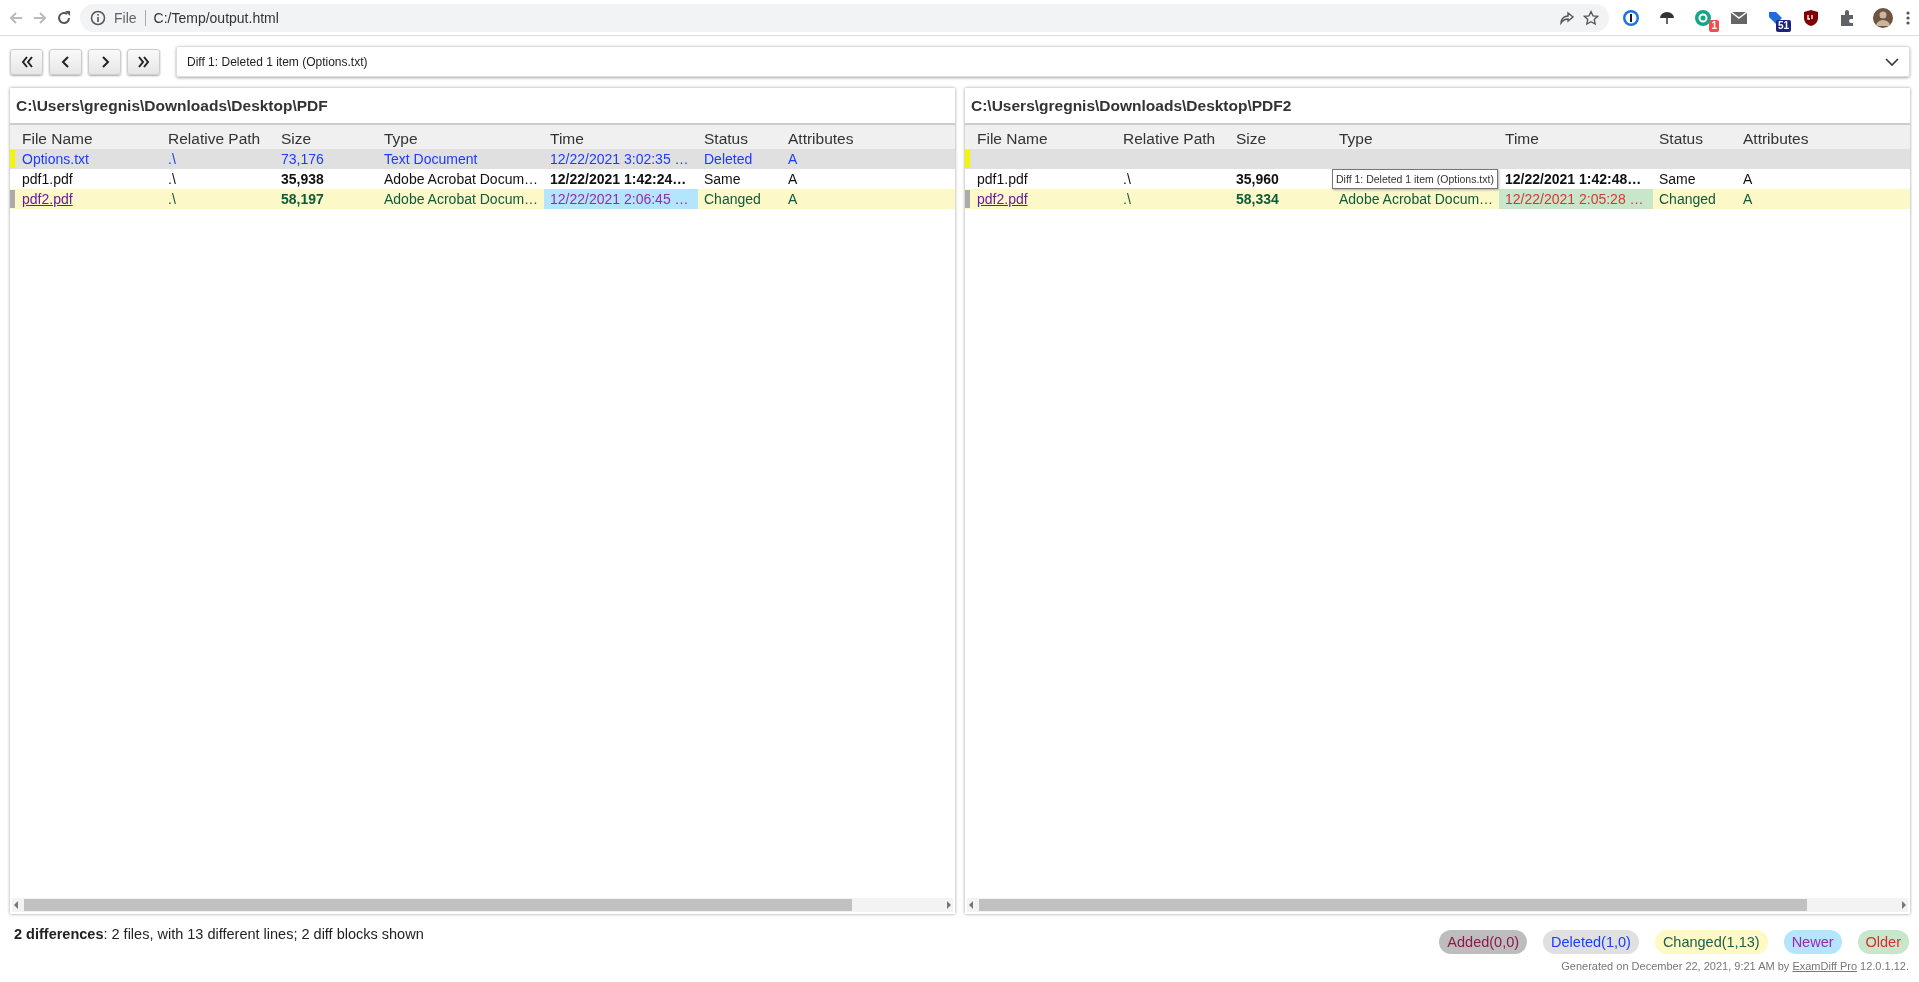  Describe the element at coordinates (1483, 942) in the screenshot. I see `legend-badge: Added(0,0)` at that location.